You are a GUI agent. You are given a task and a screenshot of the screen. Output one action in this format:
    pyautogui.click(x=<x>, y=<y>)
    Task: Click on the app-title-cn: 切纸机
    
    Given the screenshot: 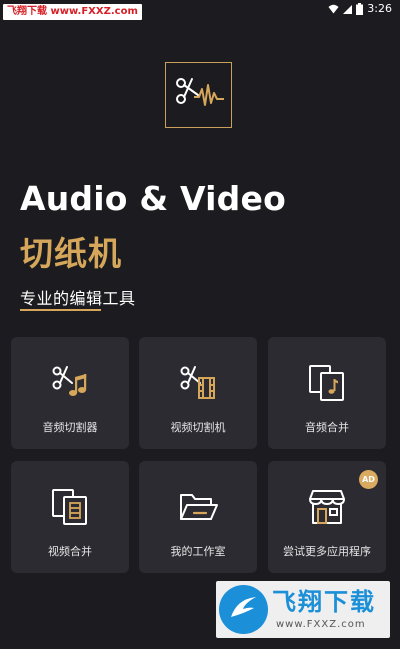 What is the action you would take?
    pyautogui.click(x=71, y=253)
    